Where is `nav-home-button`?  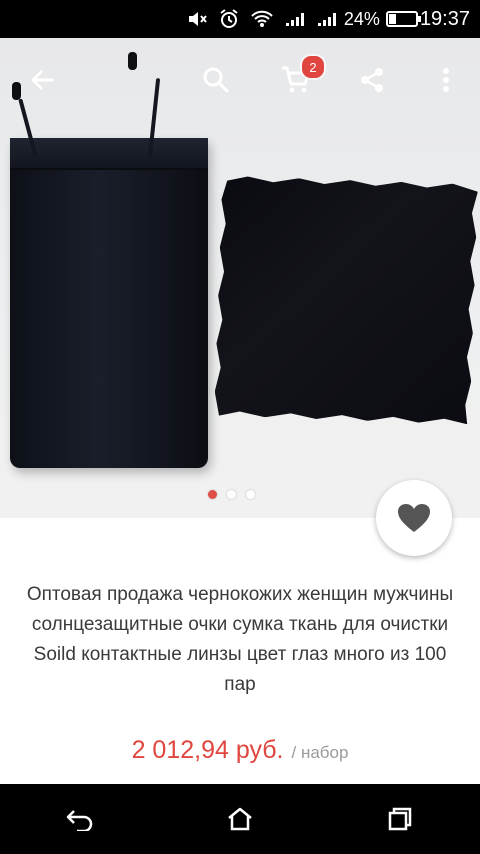
nav-home-button is located at coordinates (240, 819).